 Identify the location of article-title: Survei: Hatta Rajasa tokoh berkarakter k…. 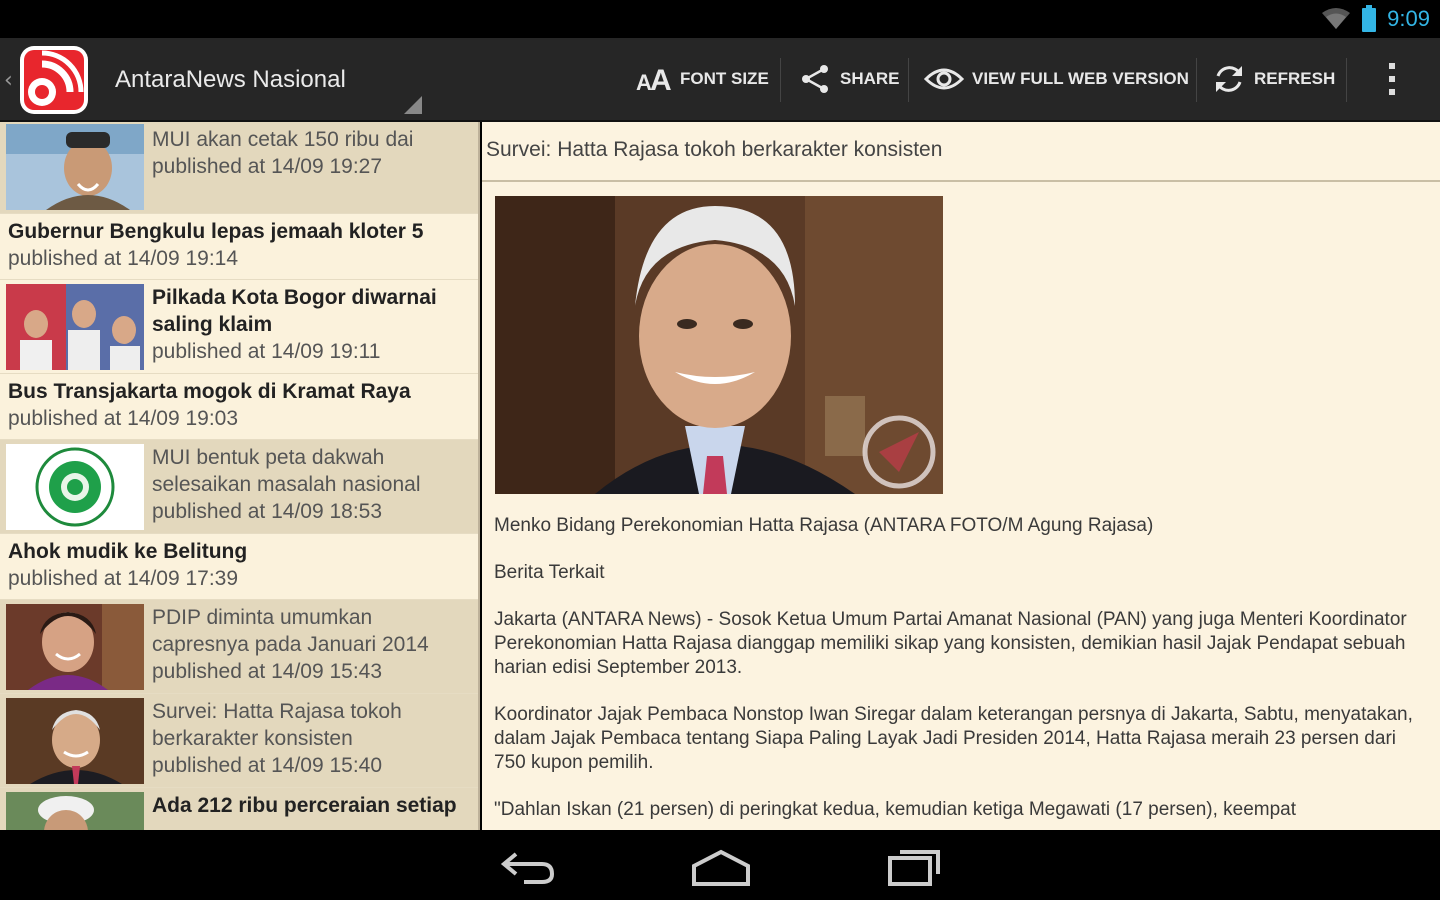
(277, 725).